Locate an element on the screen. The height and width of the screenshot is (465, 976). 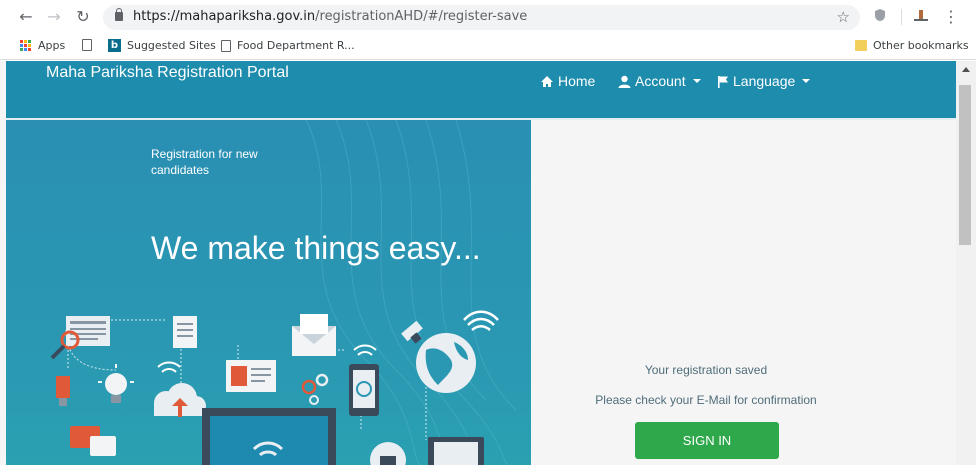
sign-in-button: SIGN IN is located at coordinates (707, 440).